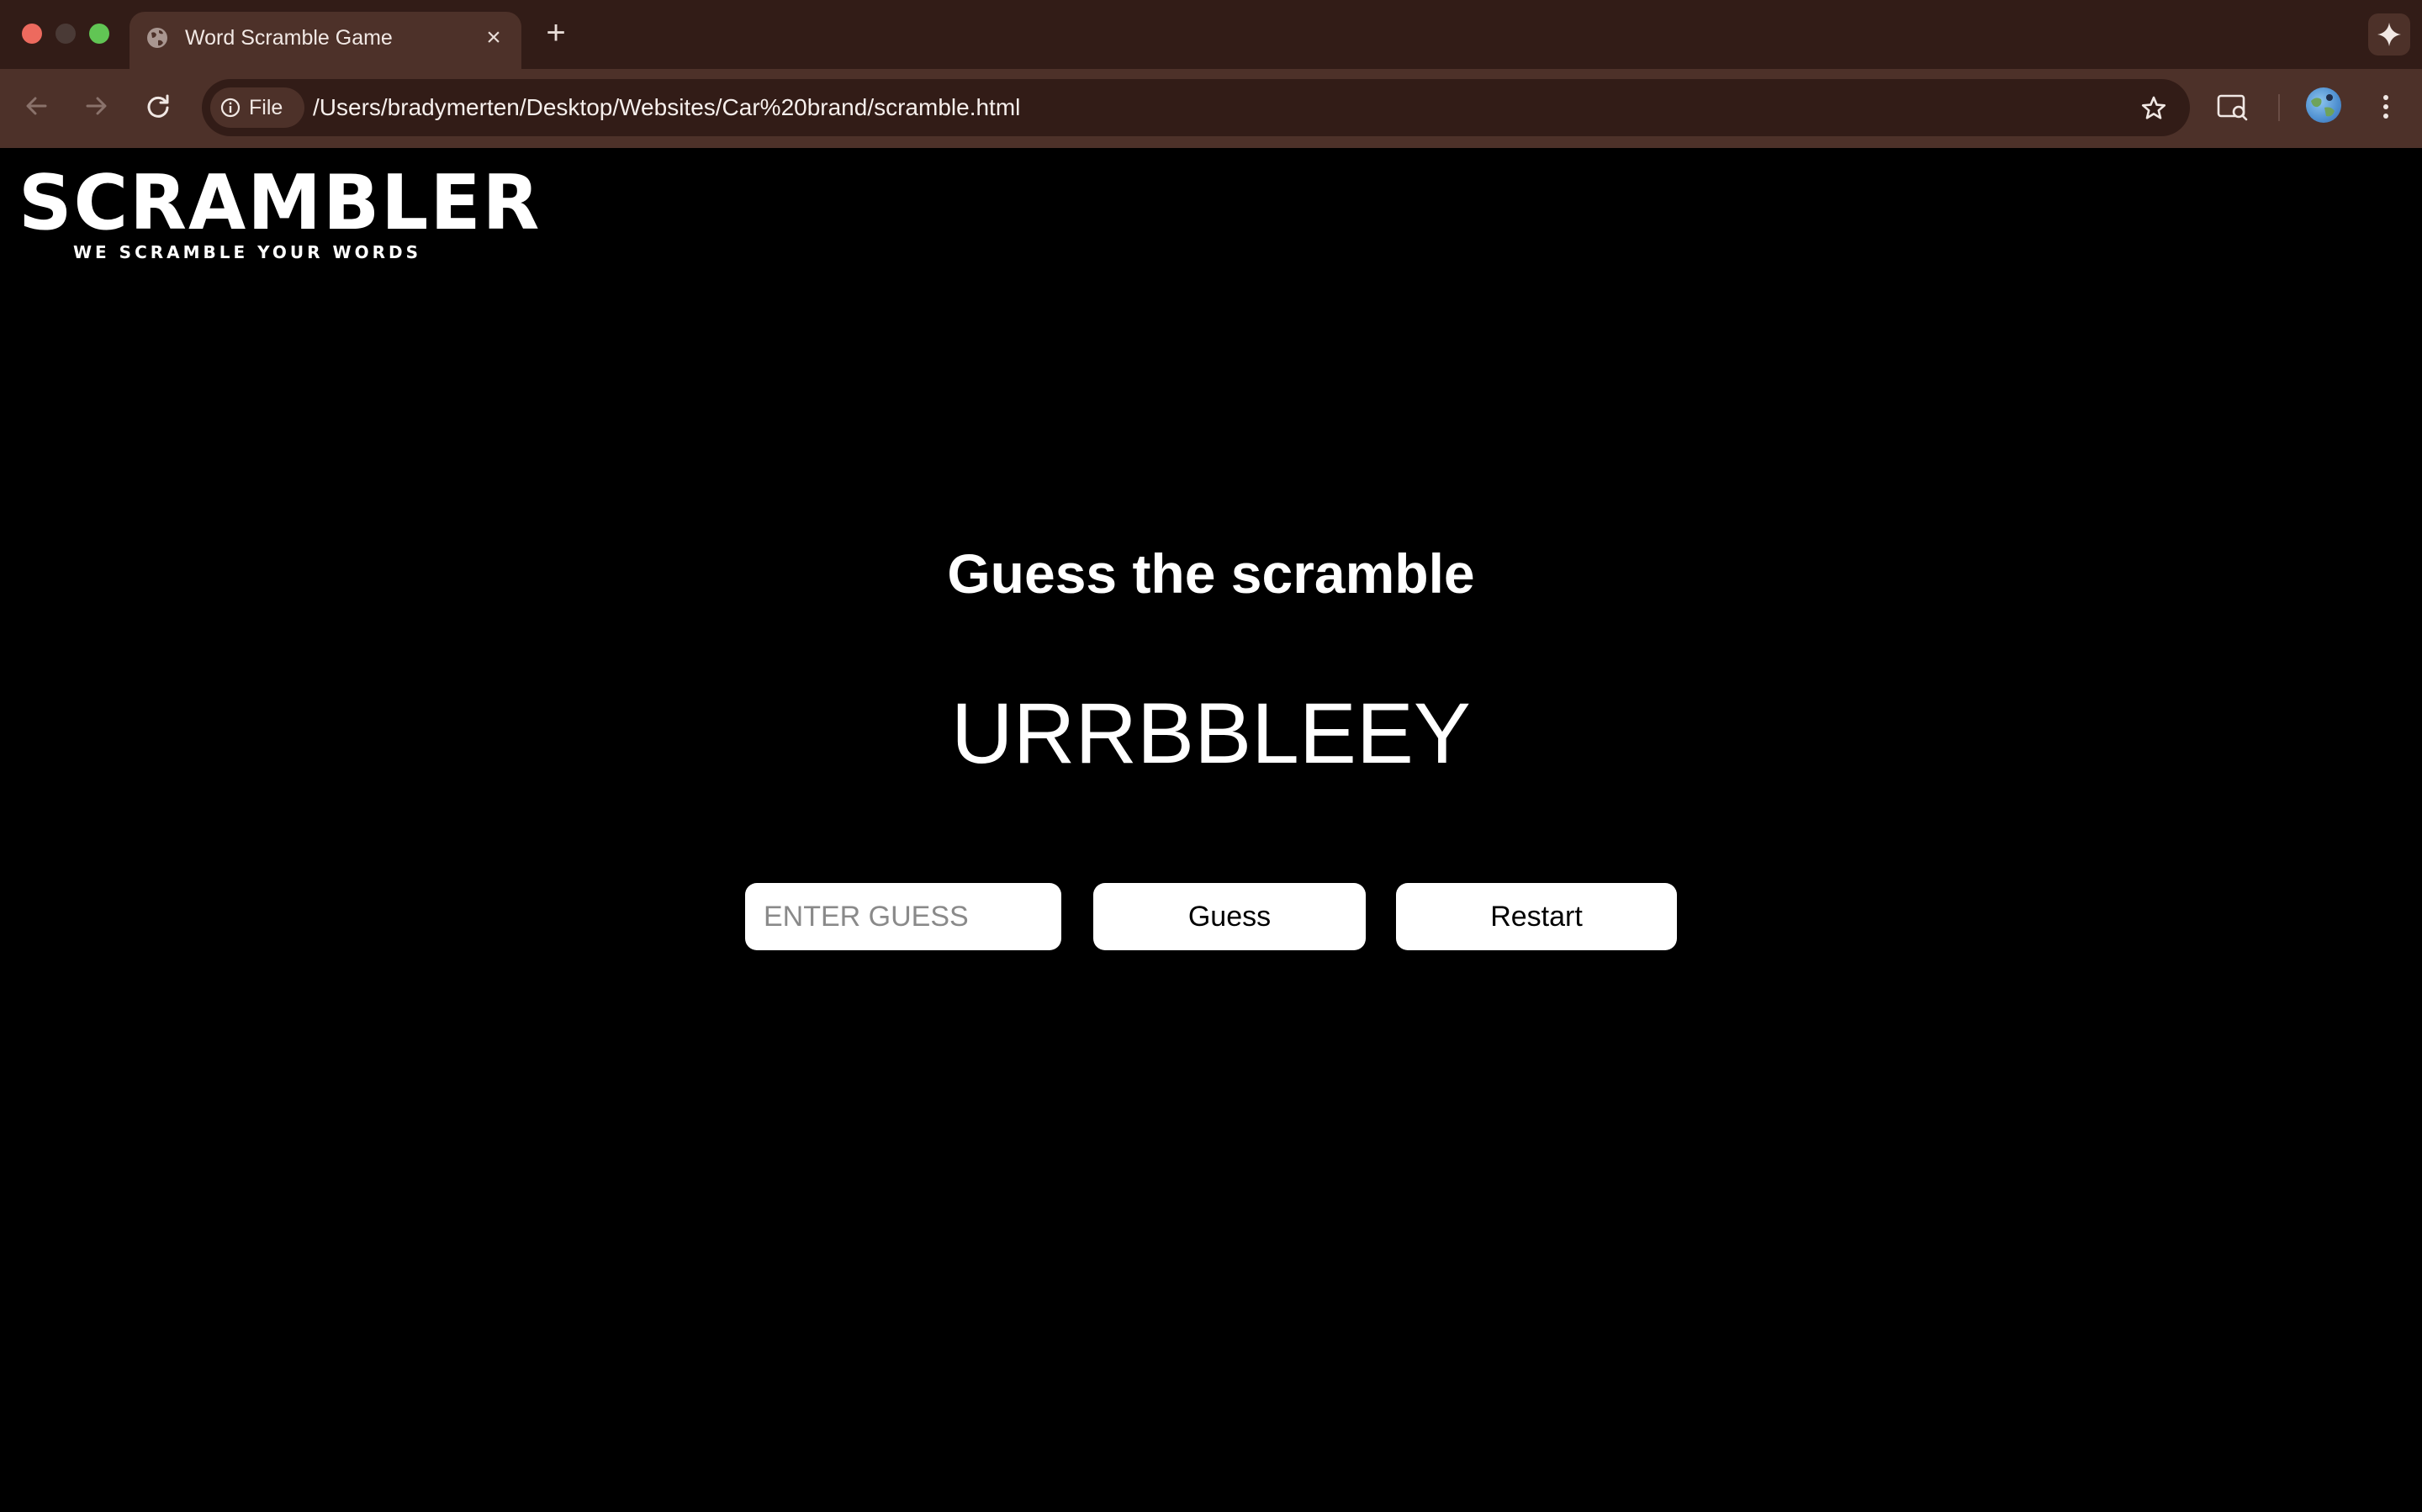 The image size is (2422, 1512). I want to click on logo: SCRAMBLER WE SCRAMBLE YOUR WORDS, so click(280, 211).